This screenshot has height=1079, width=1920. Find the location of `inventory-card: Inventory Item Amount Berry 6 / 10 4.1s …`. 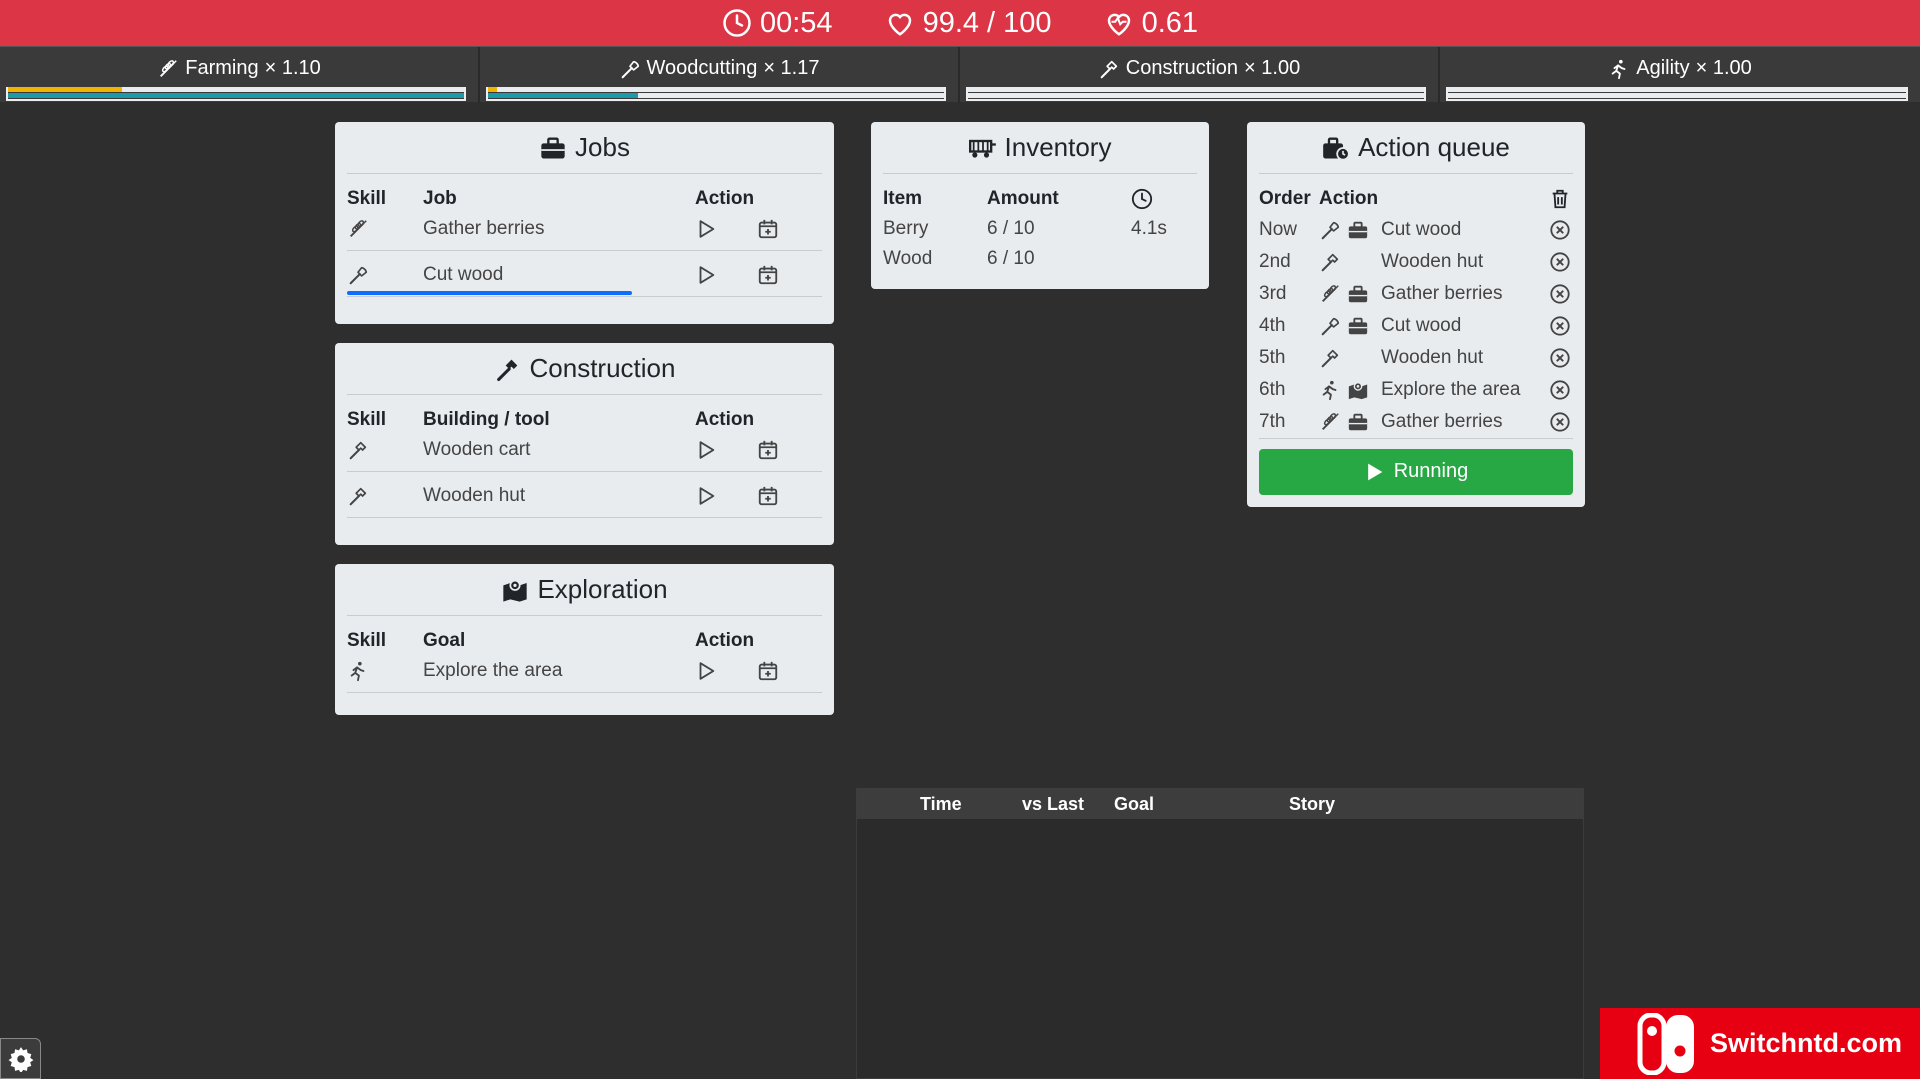

inventory-card: Inventory Item Amount Berry 6 / 10 4.1s … is located at coordinates (1040, 205).